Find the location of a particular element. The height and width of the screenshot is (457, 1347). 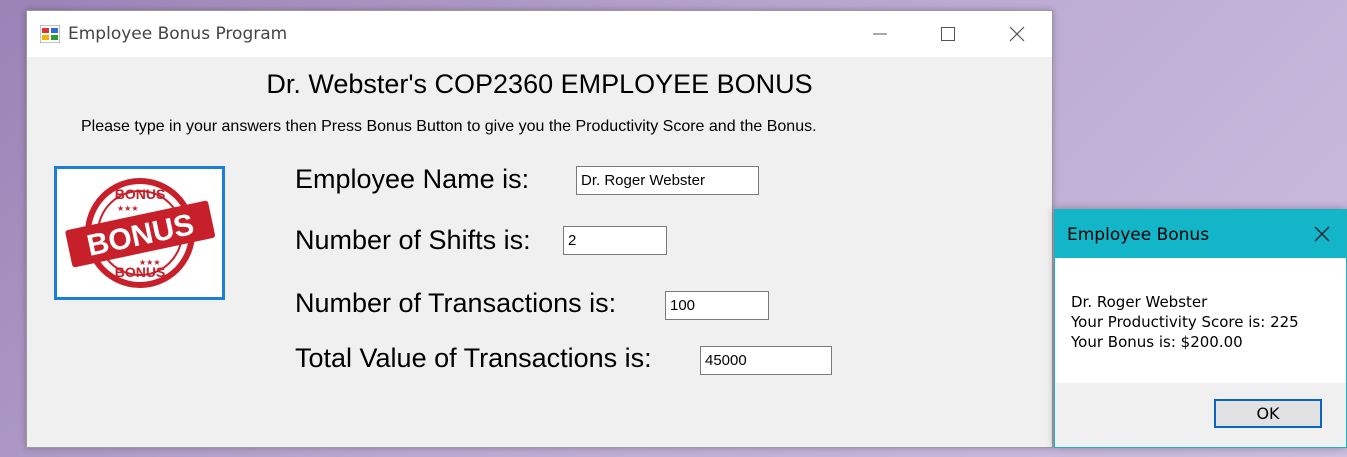

maximize-icon is located at coordinates (948, 34).